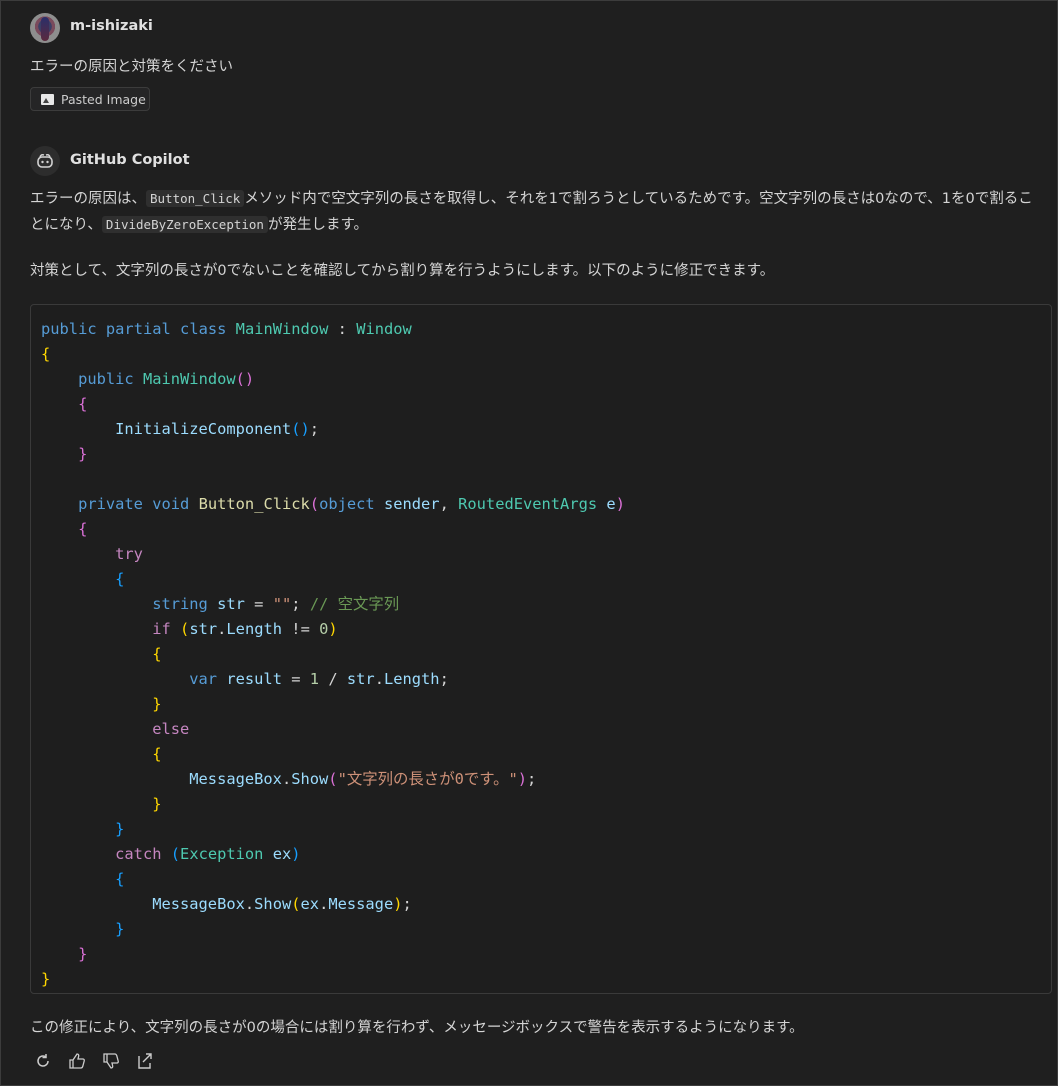  What do you see at coordinates (111, 26) in the screenshot?
I see `user-name: m-ishizaki` at bounding box center [111, 26].